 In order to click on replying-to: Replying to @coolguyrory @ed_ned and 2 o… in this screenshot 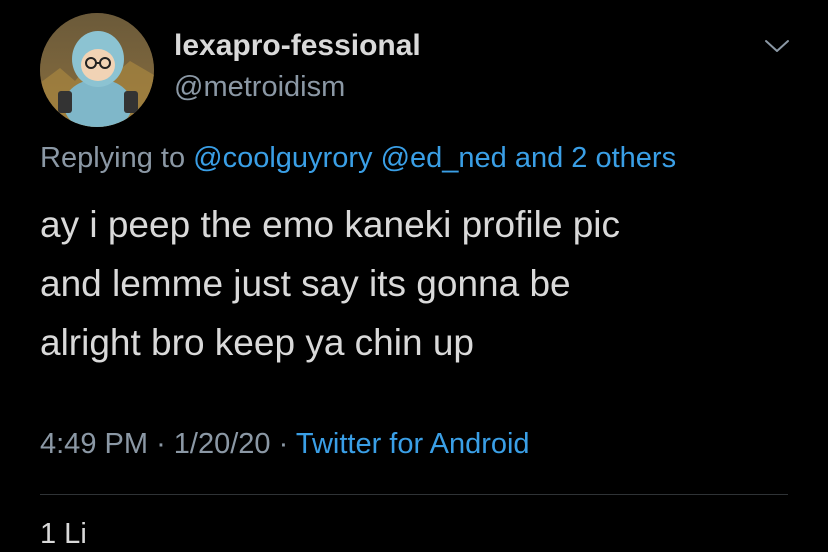, I will do `click(358, 158)`.